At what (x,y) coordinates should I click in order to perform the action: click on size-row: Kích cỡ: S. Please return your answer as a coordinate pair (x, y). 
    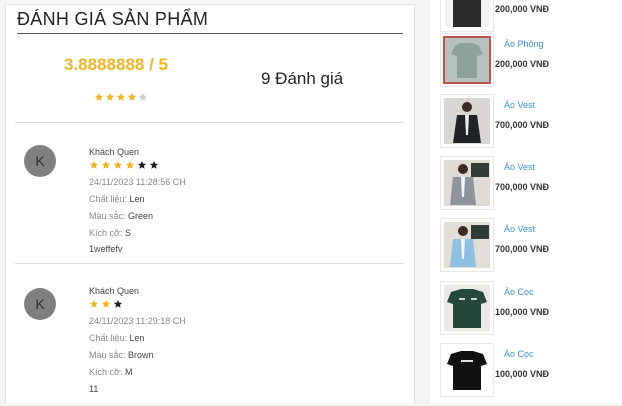
    Looking at the image, I should click on (110, 233).